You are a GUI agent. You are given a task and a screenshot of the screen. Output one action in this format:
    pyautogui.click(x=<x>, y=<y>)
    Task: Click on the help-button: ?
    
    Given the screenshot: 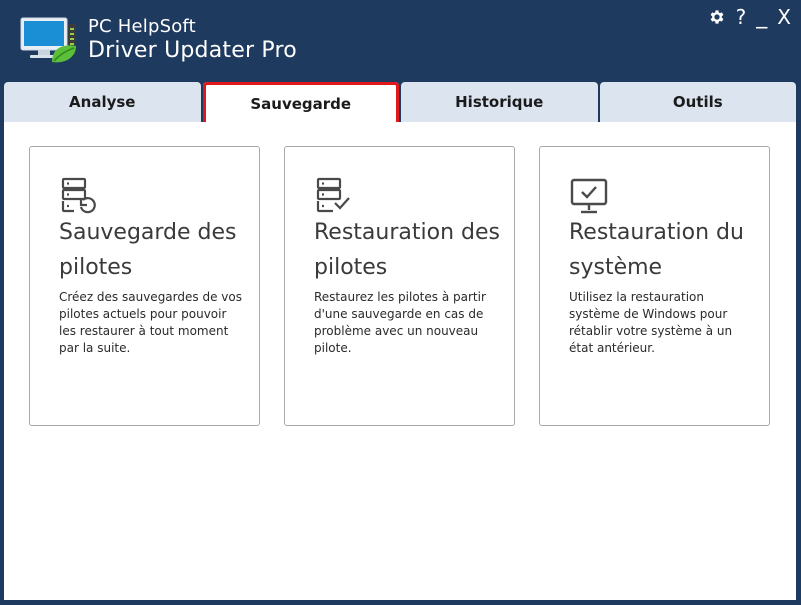 What is the action you would take?
    pyautogui.click(x=741, y=17)
    